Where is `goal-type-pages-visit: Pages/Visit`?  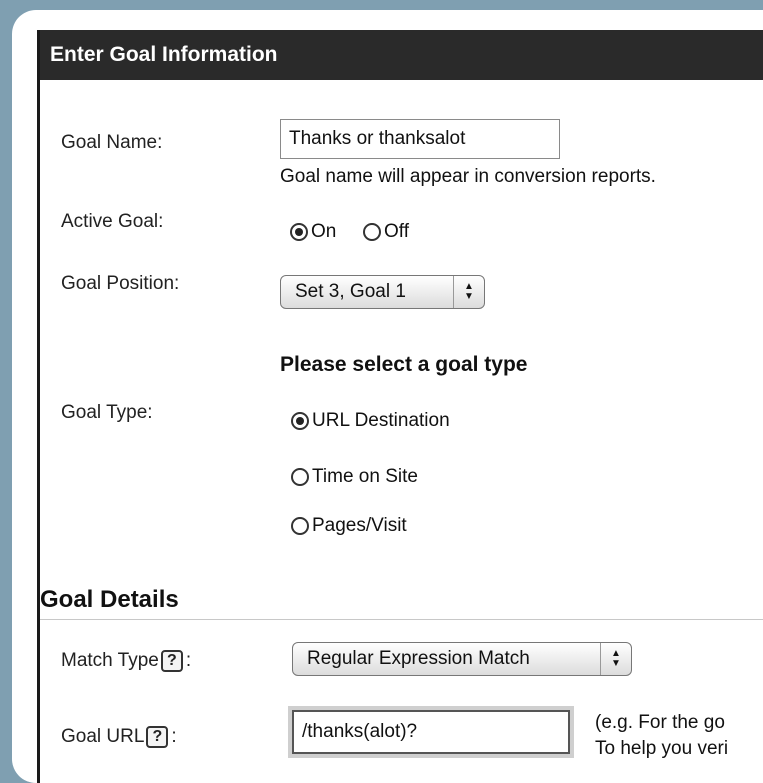 goal-type-pages-visit: Pages/Visit is located at coordinates (349, 526).